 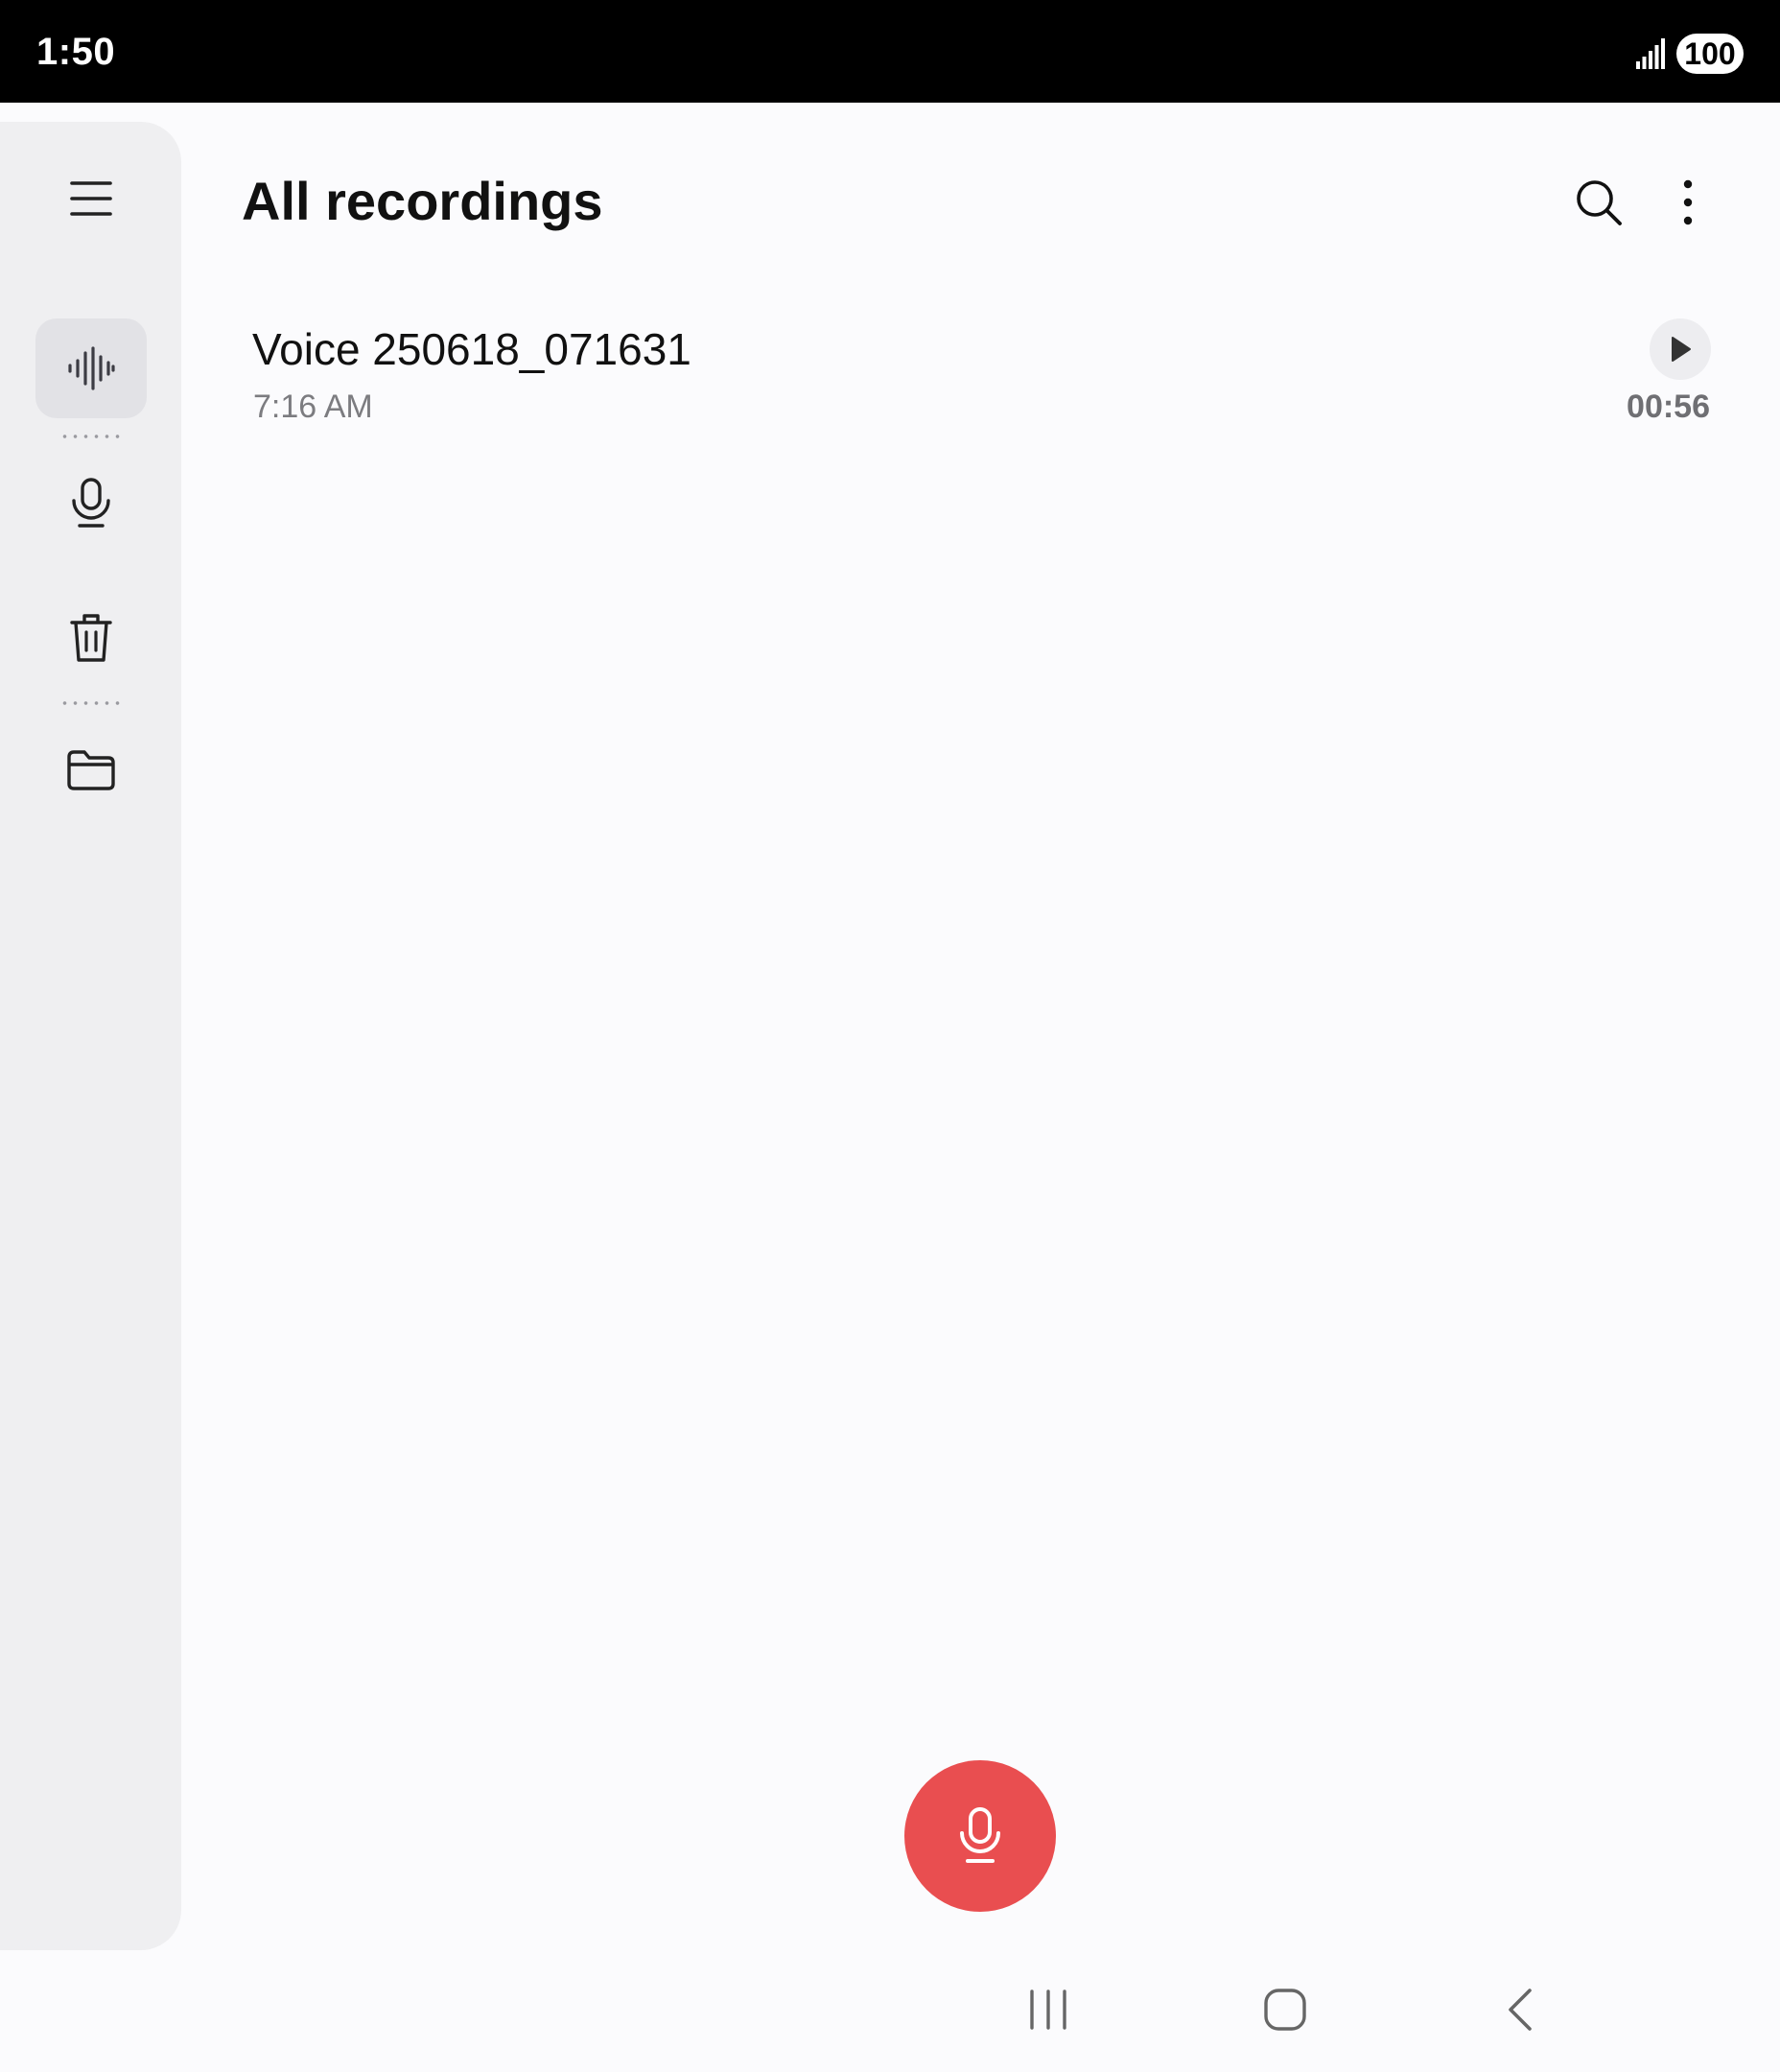 What do you see at coordinates (76, 52) in the screenshot?
I see `status-time: 1:50` at bounding box center [76, 52].